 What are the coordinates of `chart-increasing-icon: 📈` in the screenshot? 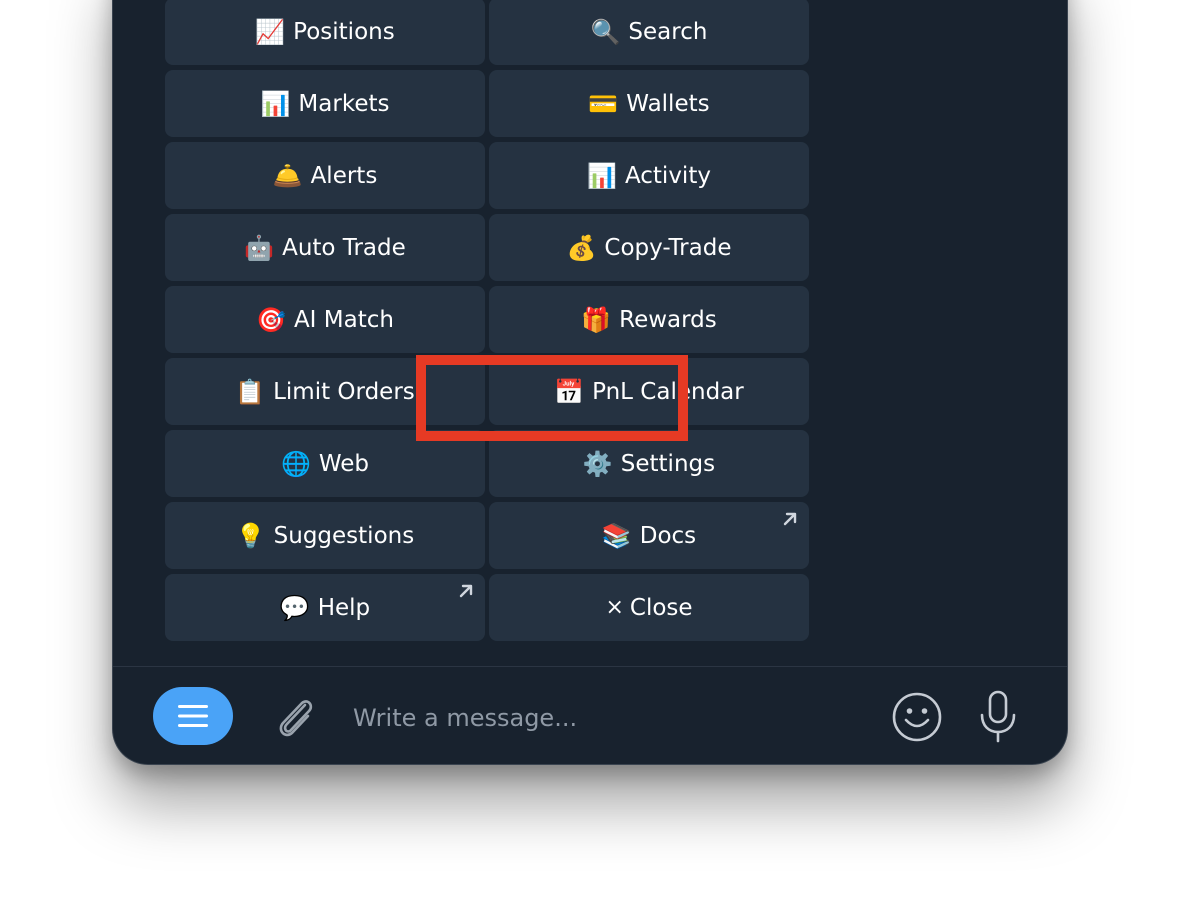 It's located at (270, 31).